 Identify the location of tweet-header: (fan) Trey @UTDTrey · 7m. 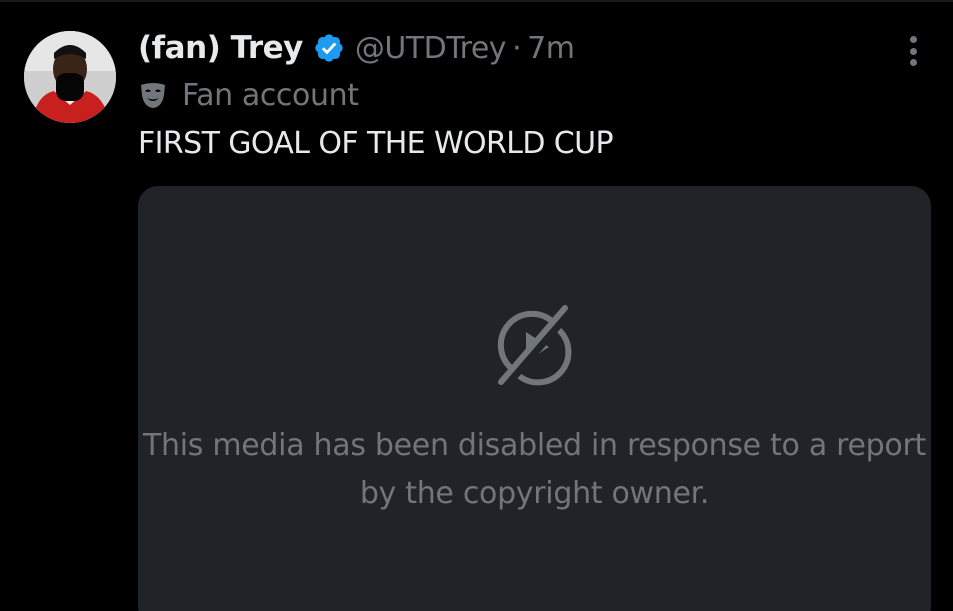
(356, 48).